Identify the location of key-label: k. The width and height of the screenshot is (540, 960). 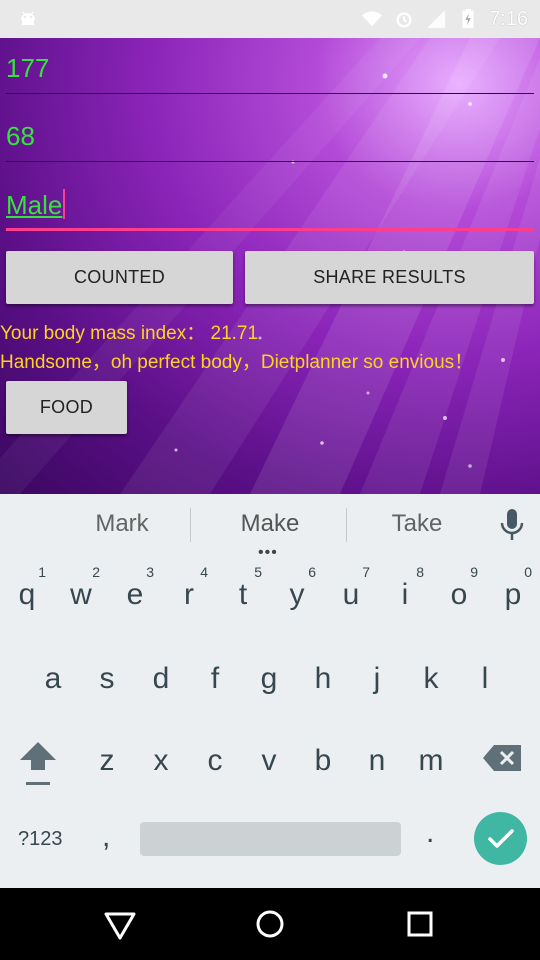
(431, 678).